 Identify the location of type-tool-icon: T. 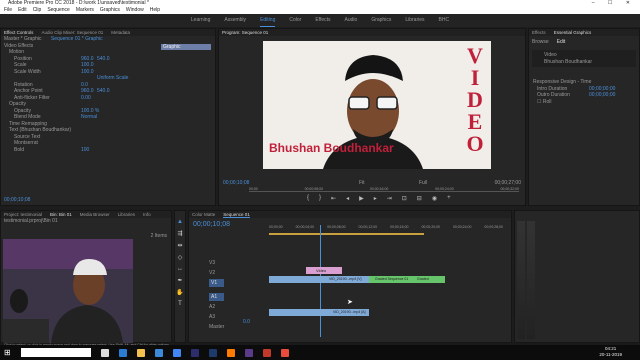
(180, 304).